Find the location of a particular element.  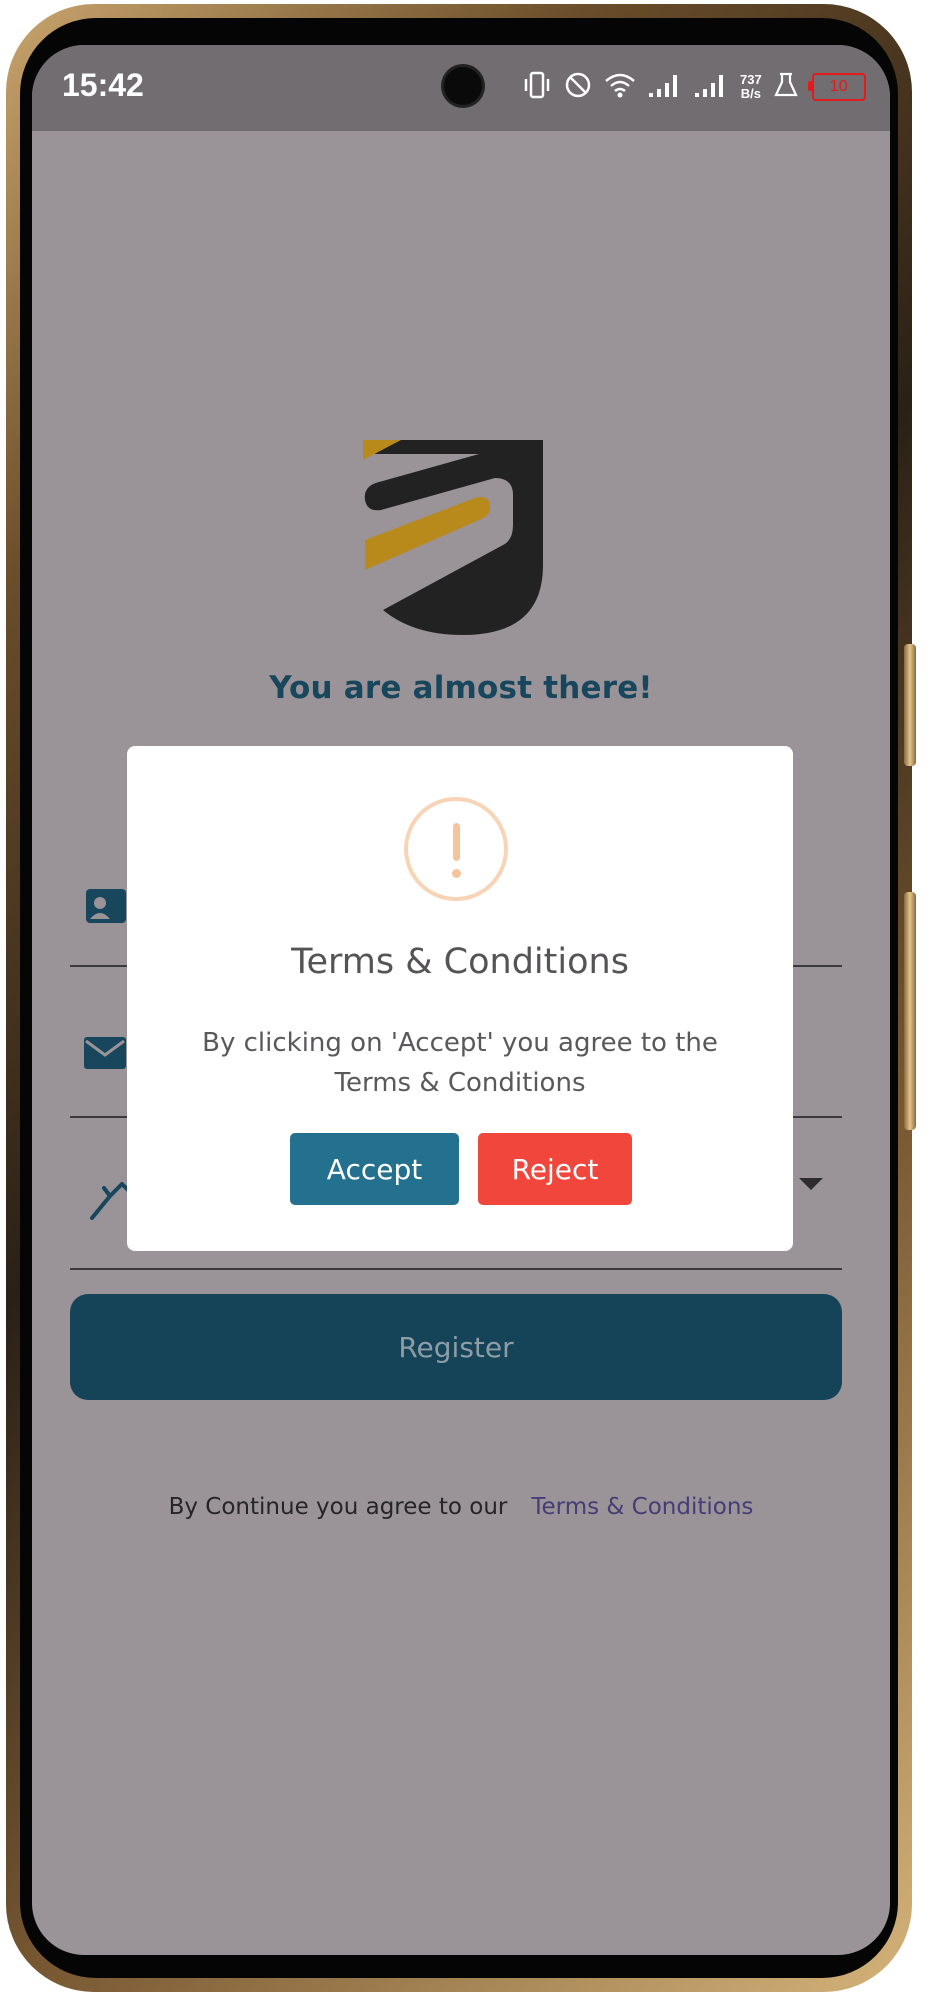

consent-text: By Continue you agree to our is located at coordinates (338, 1507).